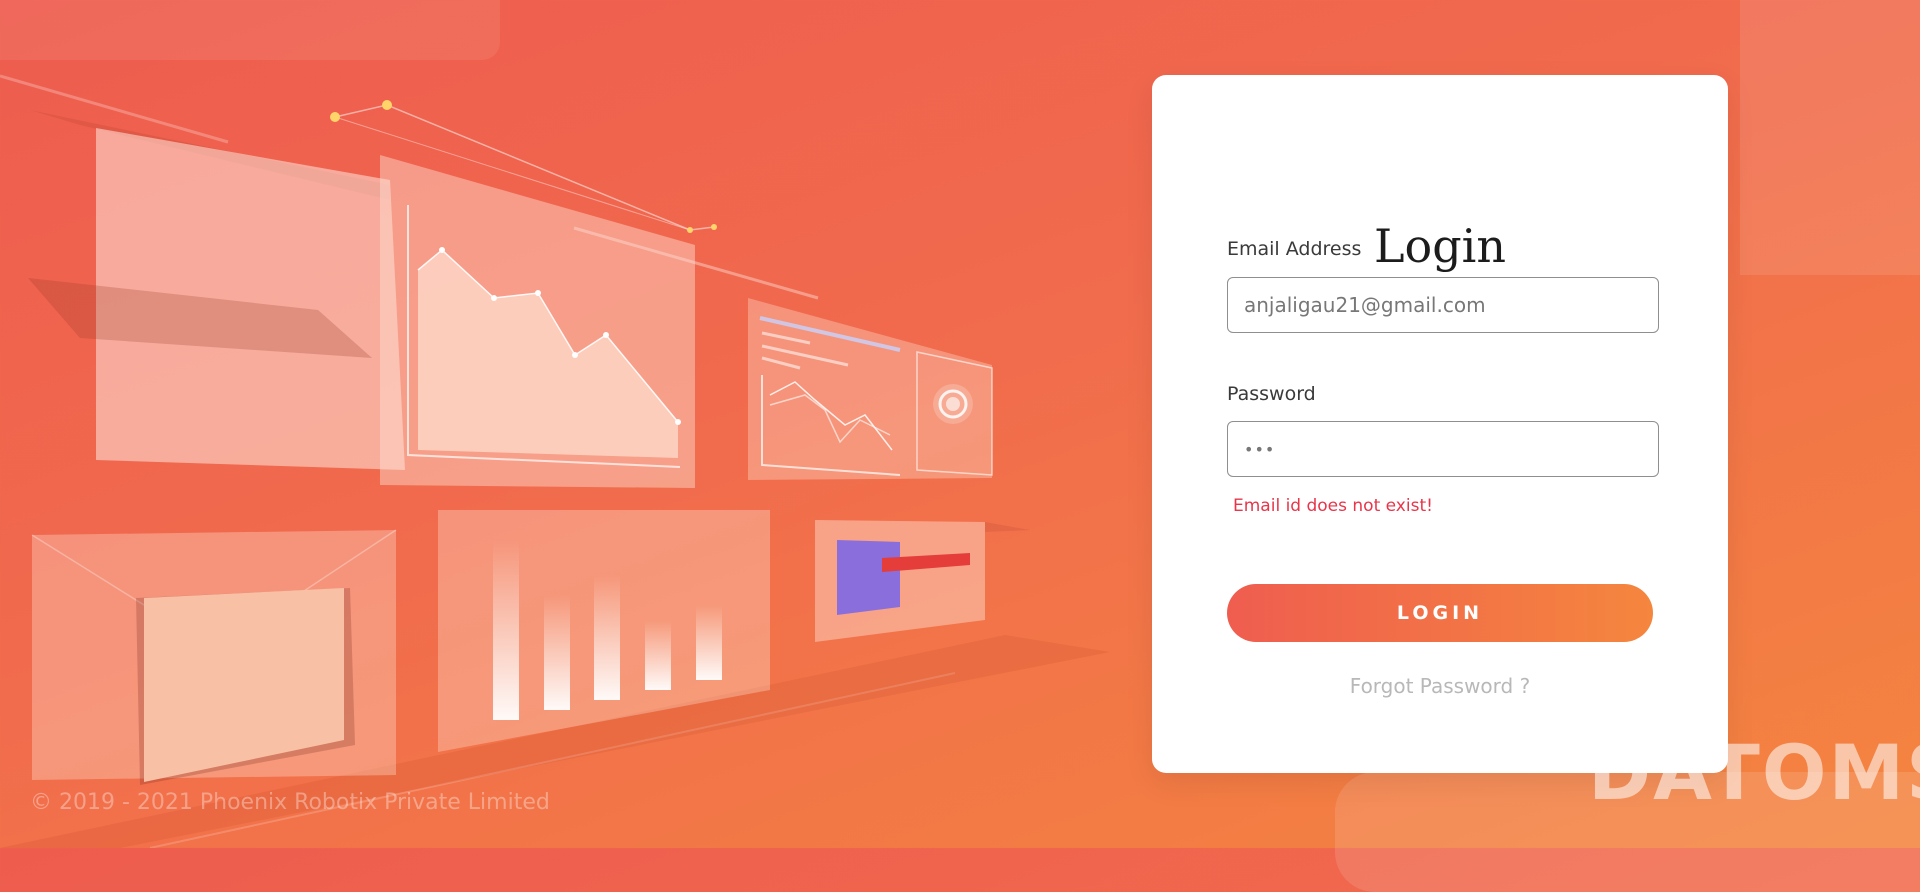  Describe the element at coordinates (1440, 613) in the screenshot. I see `login-button: LOGIN` at that location.